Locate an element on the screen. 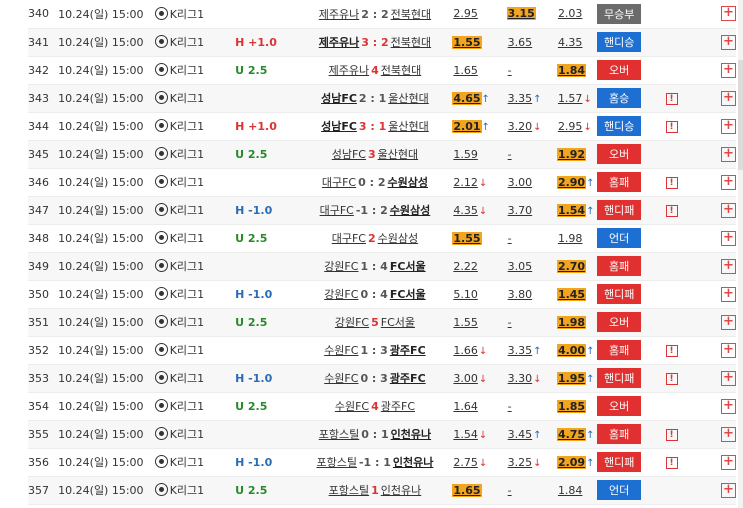 This screenshot has width=743, height=508. odds-value: 1.95 is located at coordinates (571, 378).